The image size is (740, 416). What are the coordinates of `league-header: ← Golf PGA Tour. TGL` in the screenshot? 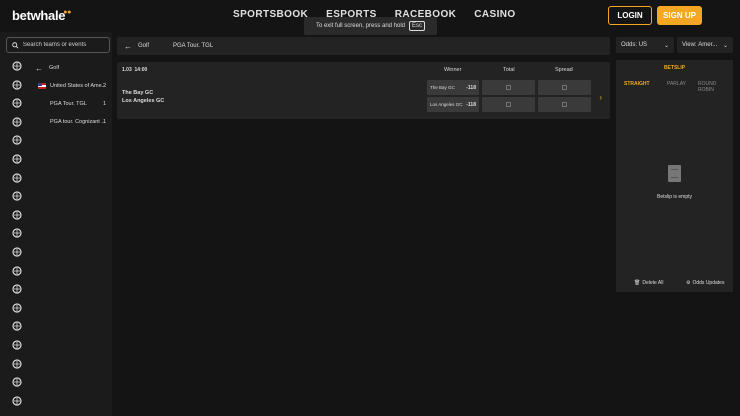 It's located at (363, 46).